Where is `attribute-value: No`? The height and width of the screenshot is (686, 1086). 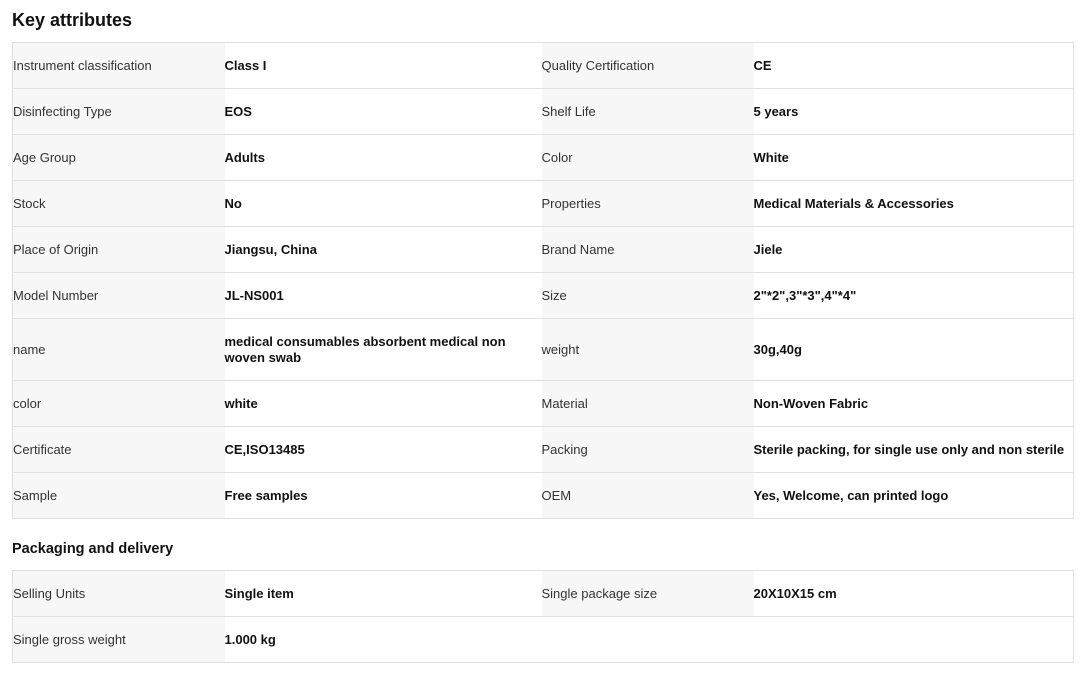 attribute-value: No is located at coordinates (383, 203).